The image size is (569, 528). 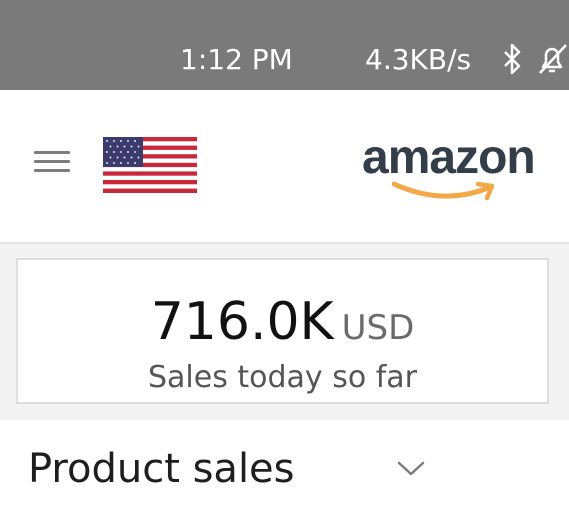 What do you see at coordinates (513, 61) in the screenshot?
I see `bluetooth-icon` at bounding box center [513, 61].